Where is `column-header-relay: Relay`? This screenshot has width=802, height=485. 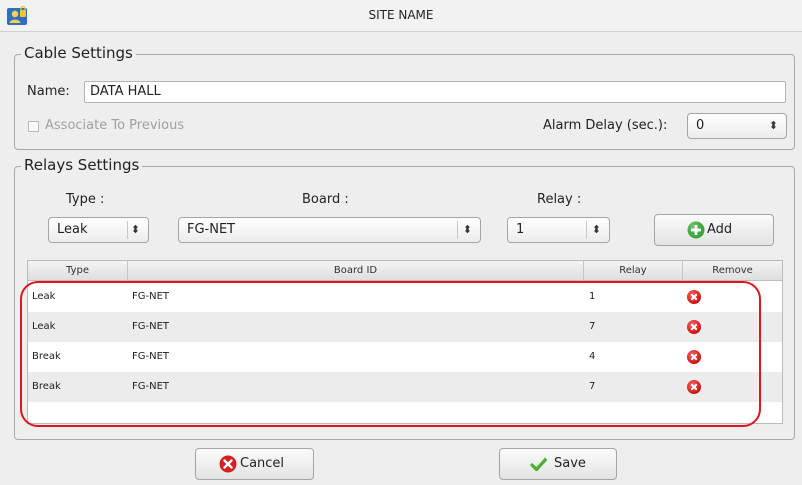
column-header-relay: Relay is located at coordinates (633, 271).